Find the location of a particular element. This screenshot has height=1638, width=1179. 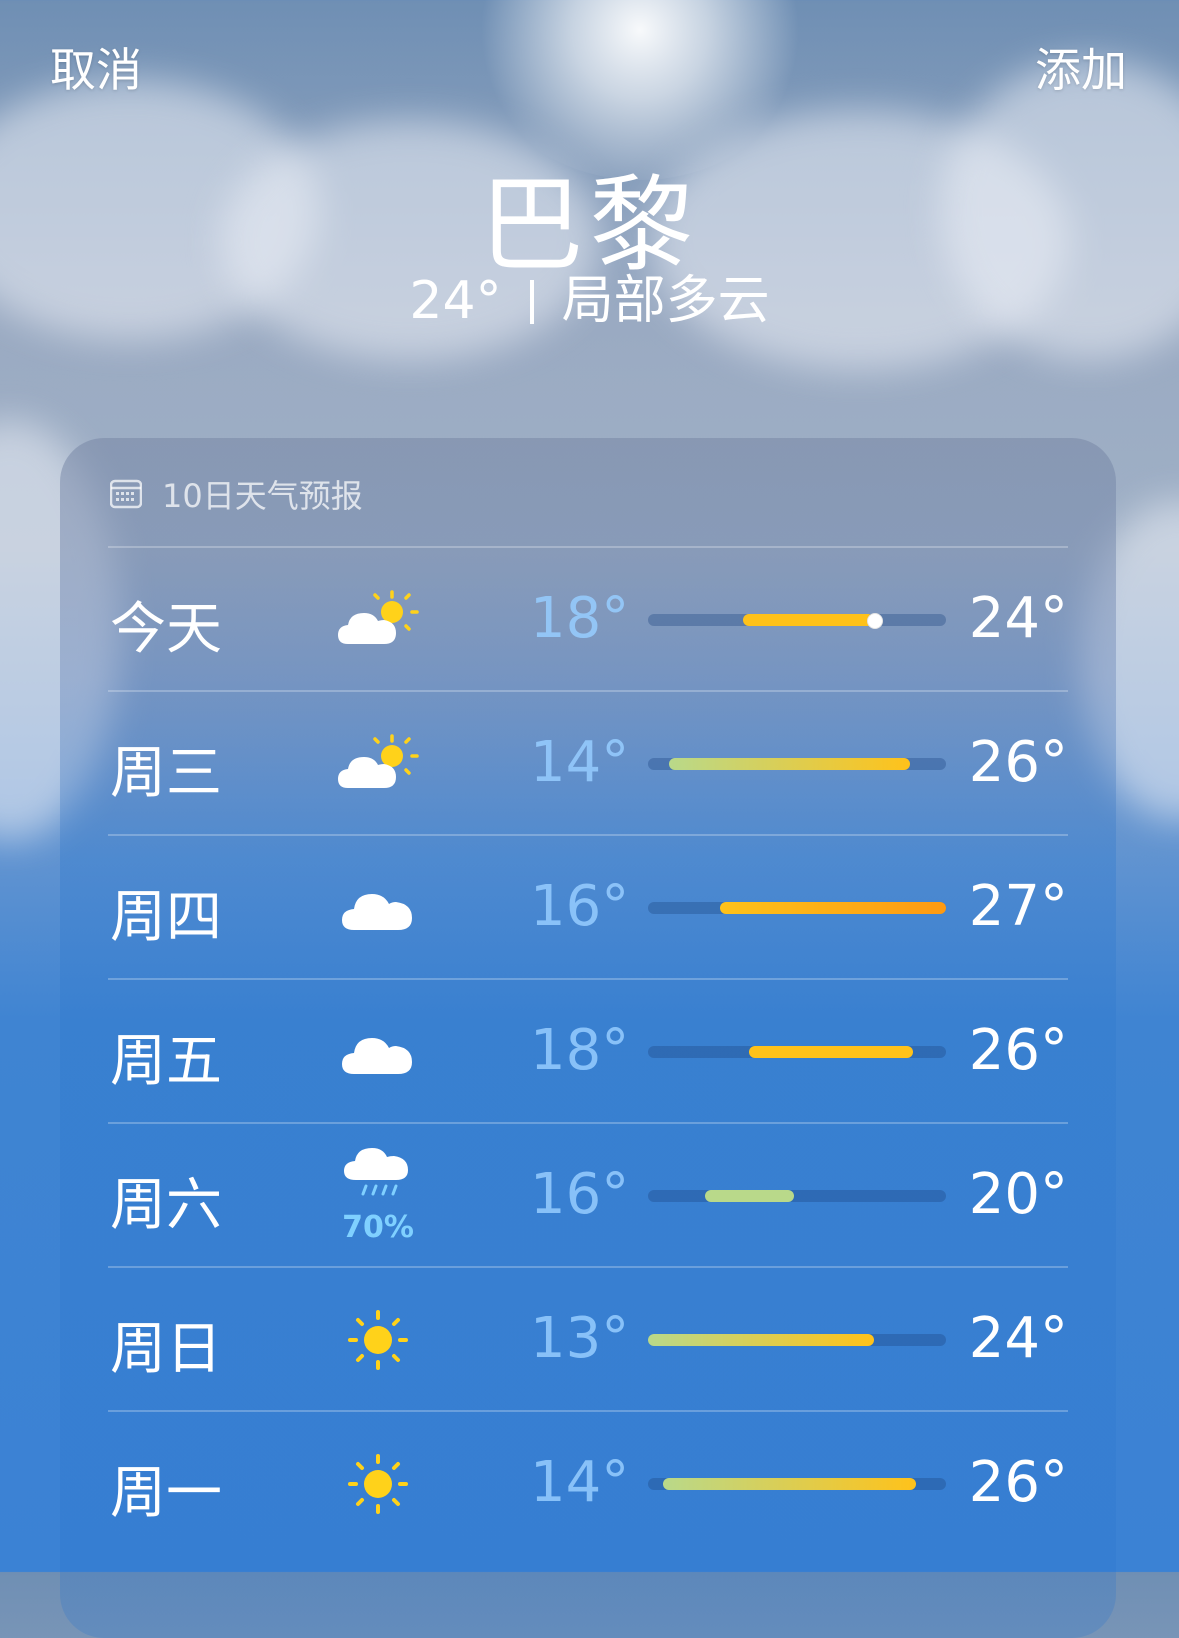

day-label: 今天 is located at coordinates (166, 629).